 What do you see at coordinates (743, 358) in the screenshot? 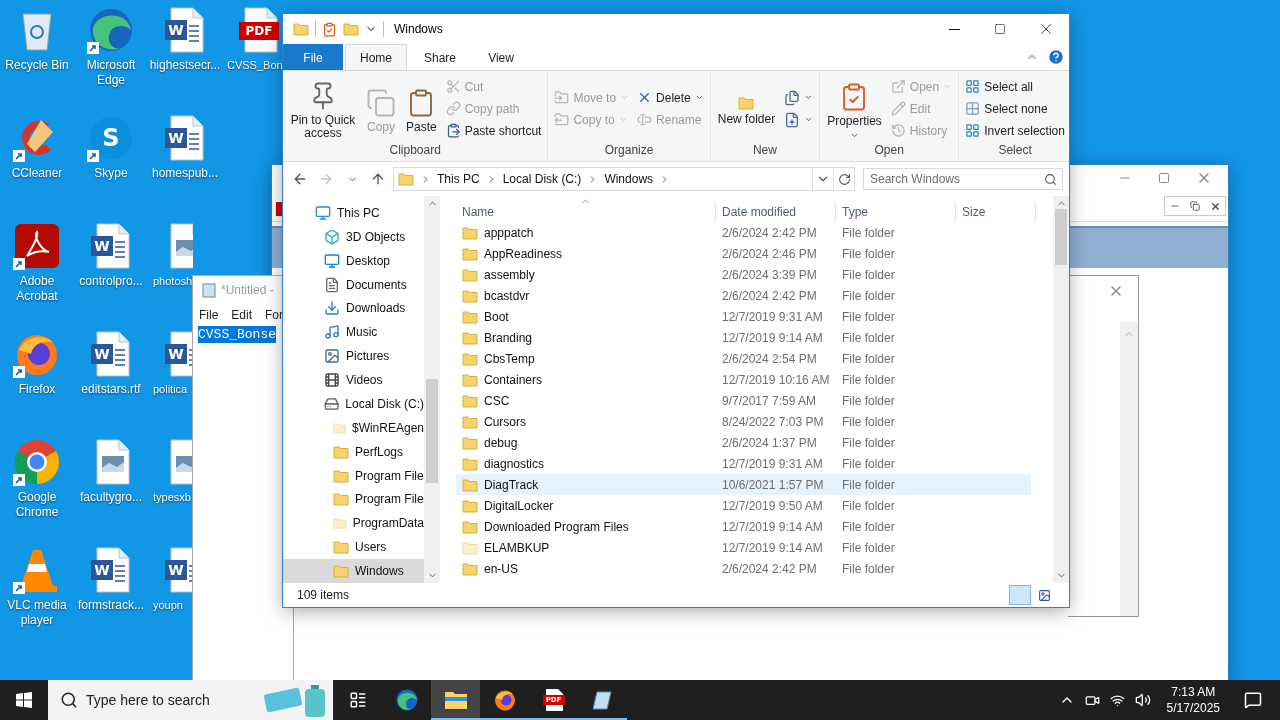
I see `file-row: CbsTemp 2/6/2024 2:54 PM File folder` at bounding box center [743, 358].